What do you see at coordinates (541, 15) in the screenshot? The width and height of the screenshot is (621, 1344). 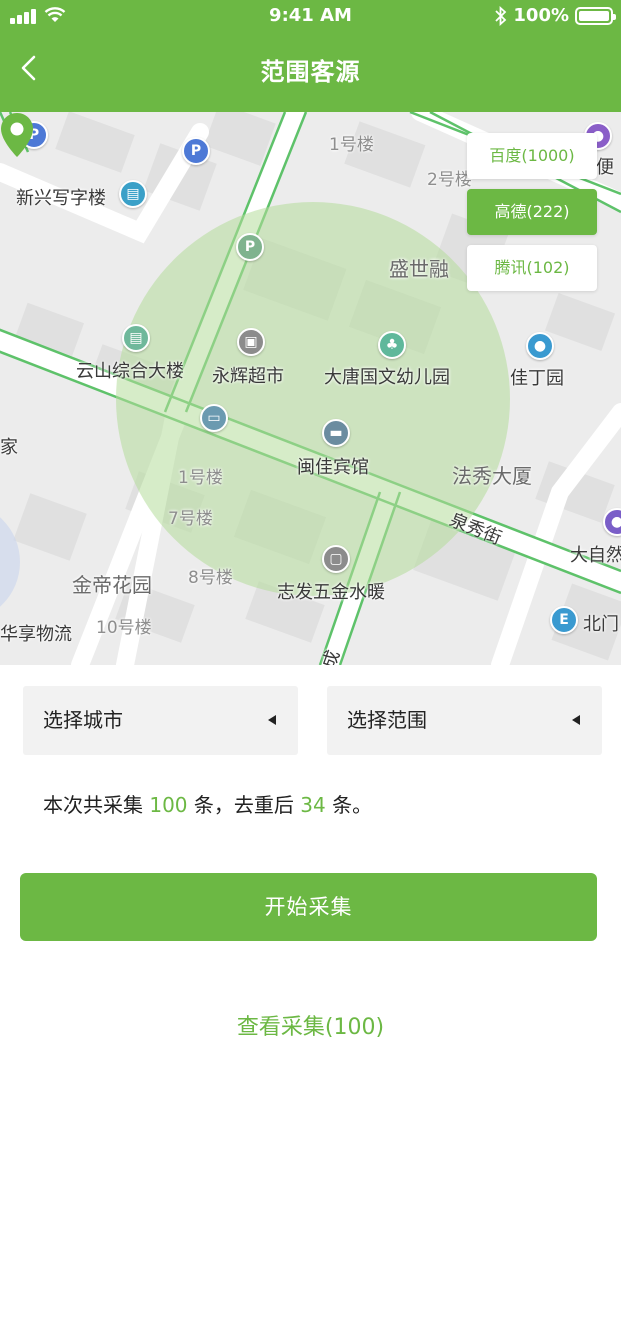 I see `battery-percent: 100%` at bounding box center [541, 15].